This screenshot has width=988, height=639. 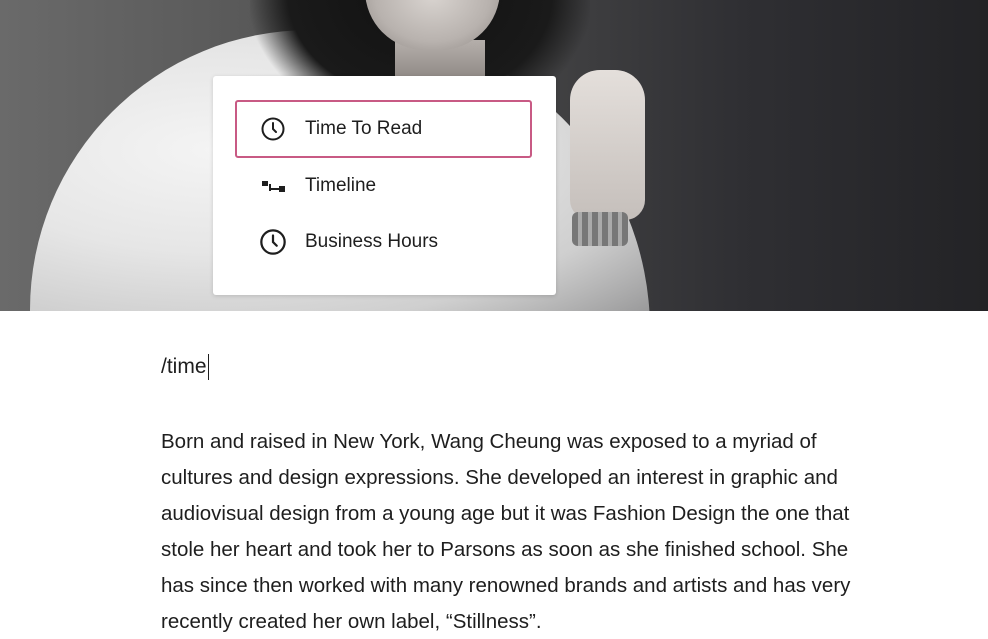 What do you see at coordinates (607, 145) in the screenshot?
I see `hero-hand-shape` at bounding box center [607, 145].